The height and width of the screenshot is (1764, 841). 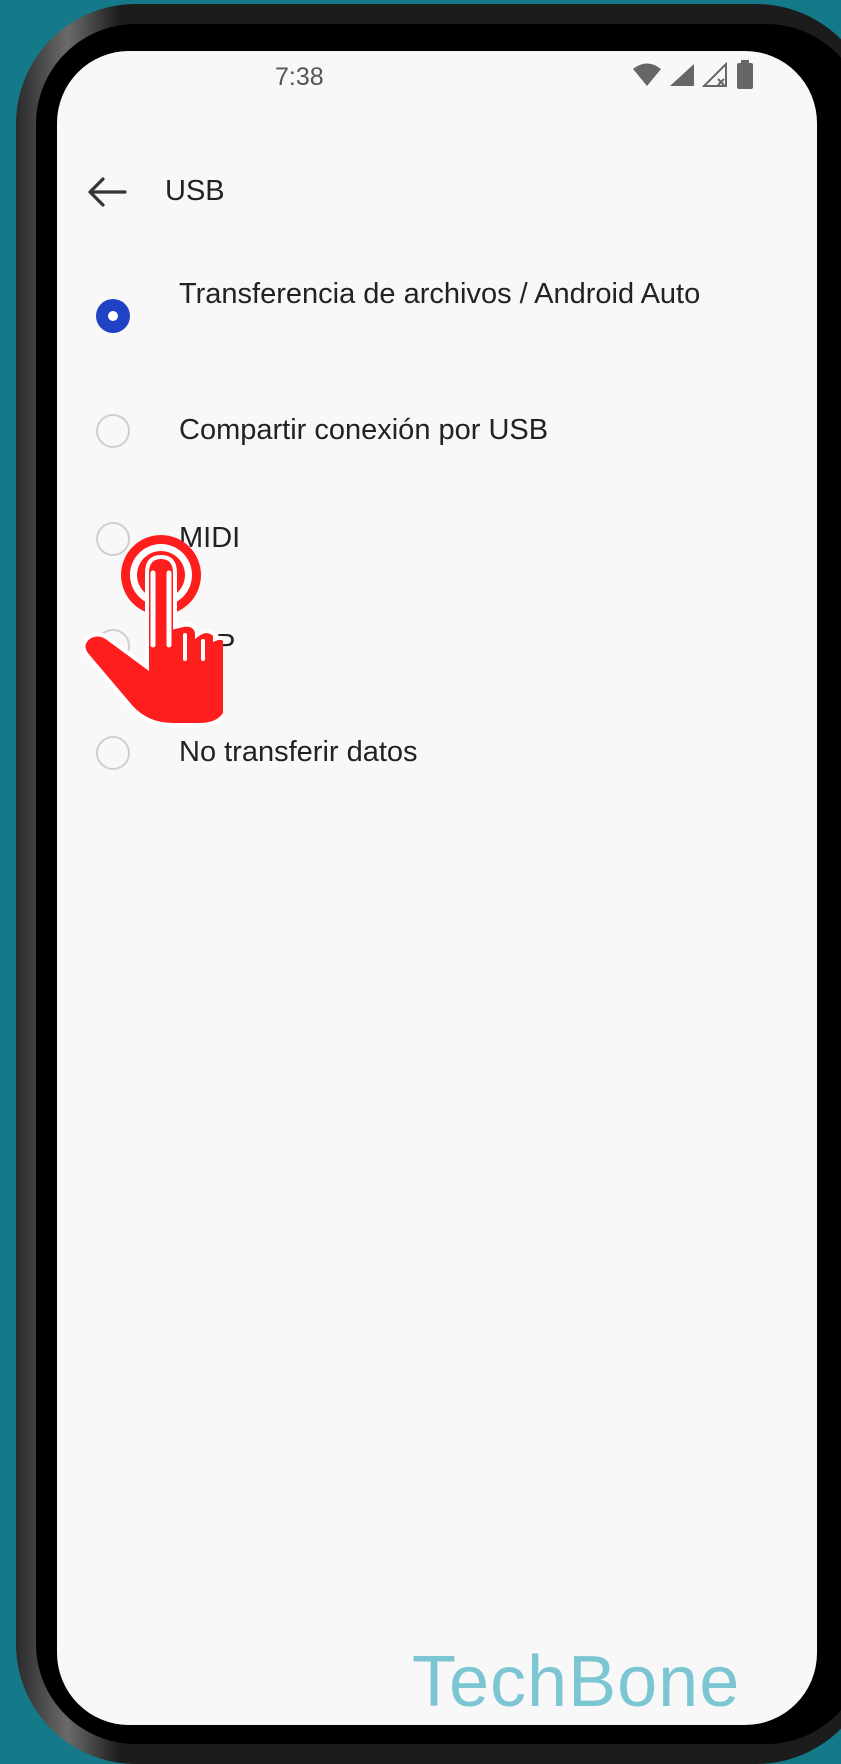 I want to click on arrow-left-icon, so click(x=108, y=198).